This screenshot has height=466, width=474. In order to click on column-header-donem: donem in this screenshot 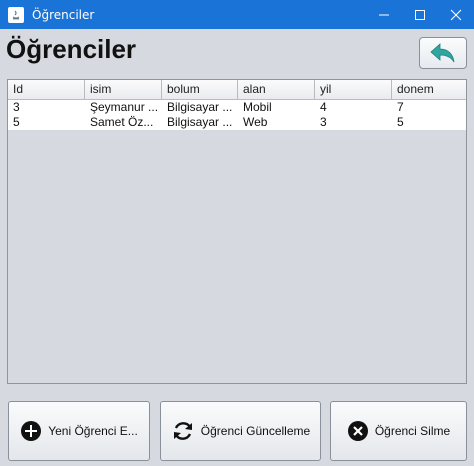, I will do `click(429, 89)`.